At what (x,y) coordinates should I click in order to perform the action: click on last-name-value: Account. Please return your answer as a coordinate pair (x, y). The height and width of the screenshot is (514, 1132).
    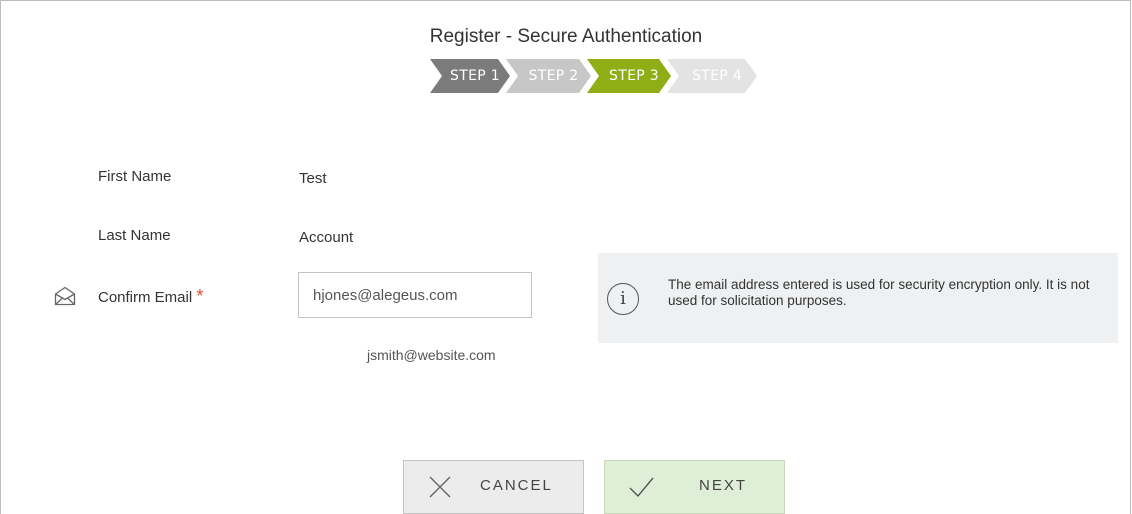
    Looking at the image, I should click on (326, 237).